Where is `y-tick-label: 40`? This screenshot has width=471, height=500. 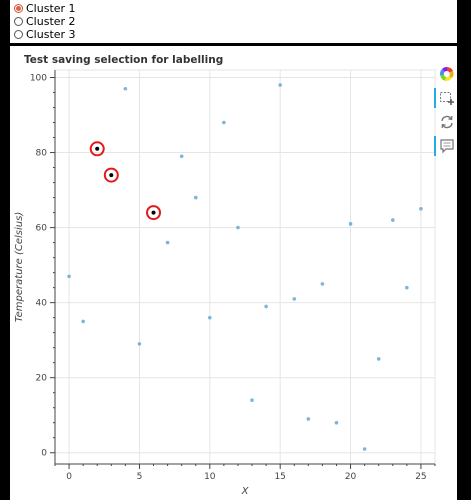 y-tick-label: 40 is located at coordinates (42, 304).